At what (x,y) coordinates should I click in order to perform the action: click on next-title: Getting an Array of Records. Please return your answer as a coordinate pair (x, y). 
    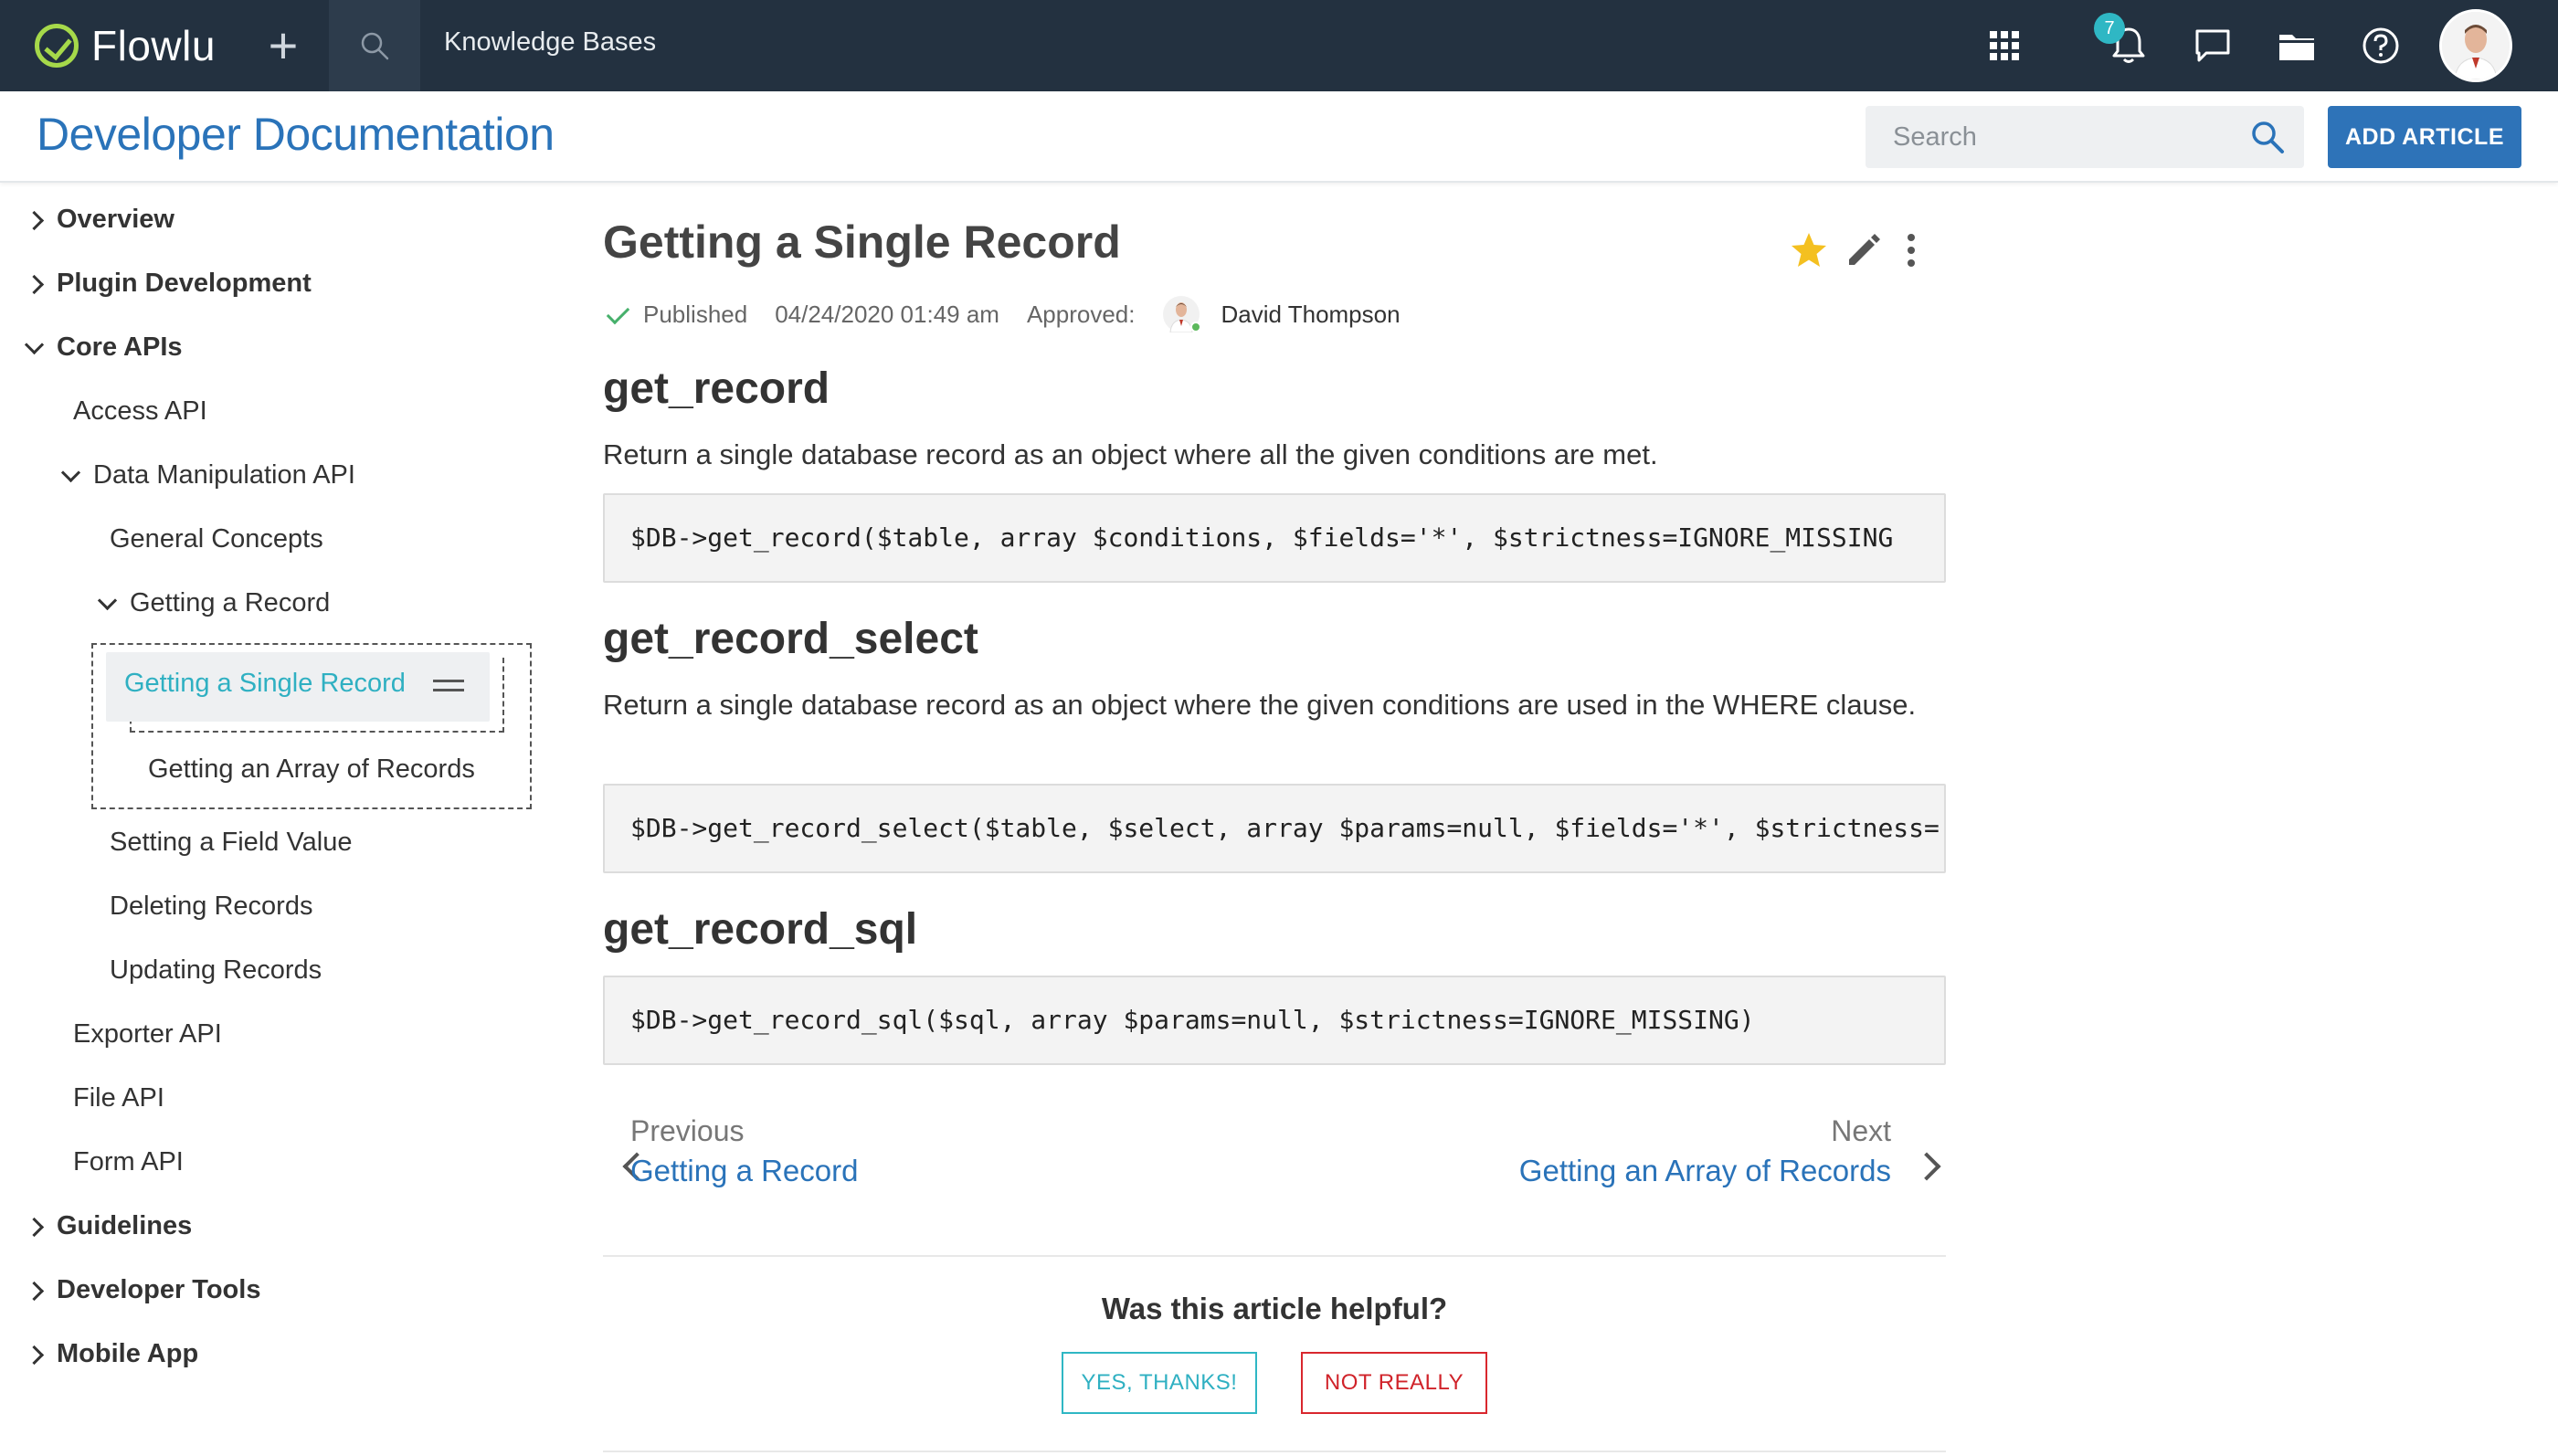
    Looking at the image, I should click on (1705, 1171).